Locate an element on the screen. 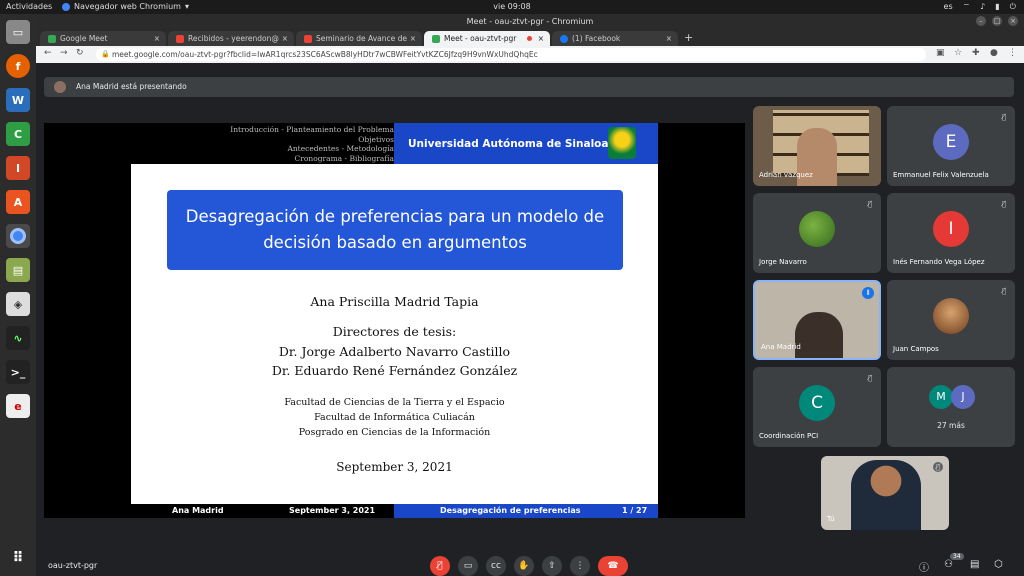  participant-tile: 🎙̸ C Coordinación PCI is located at coordinates (817, 407).